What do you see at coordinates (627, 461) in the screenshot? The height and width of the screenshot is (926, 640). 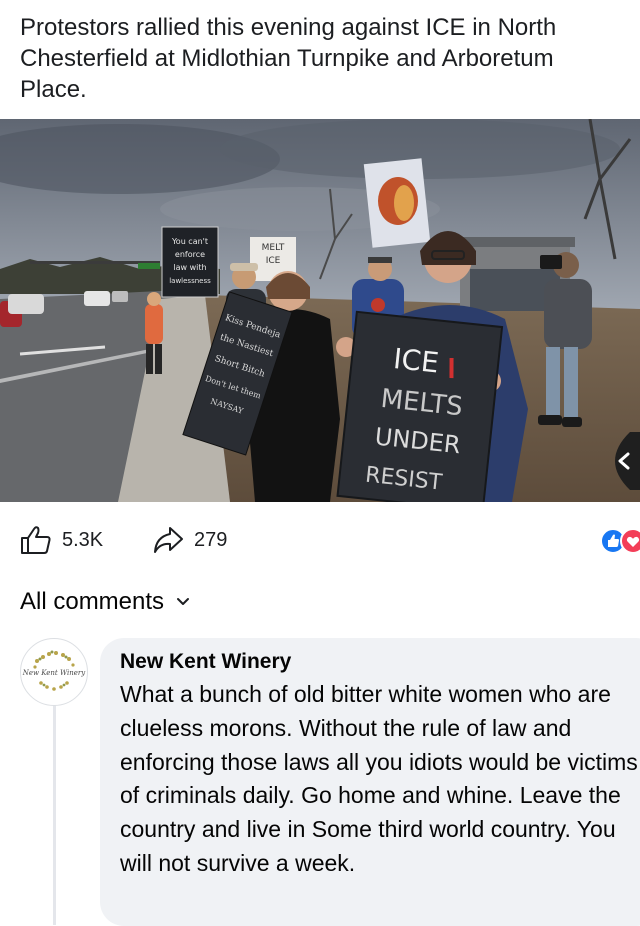 I see `chevron-right-icon` at bounding box center [627, 461].